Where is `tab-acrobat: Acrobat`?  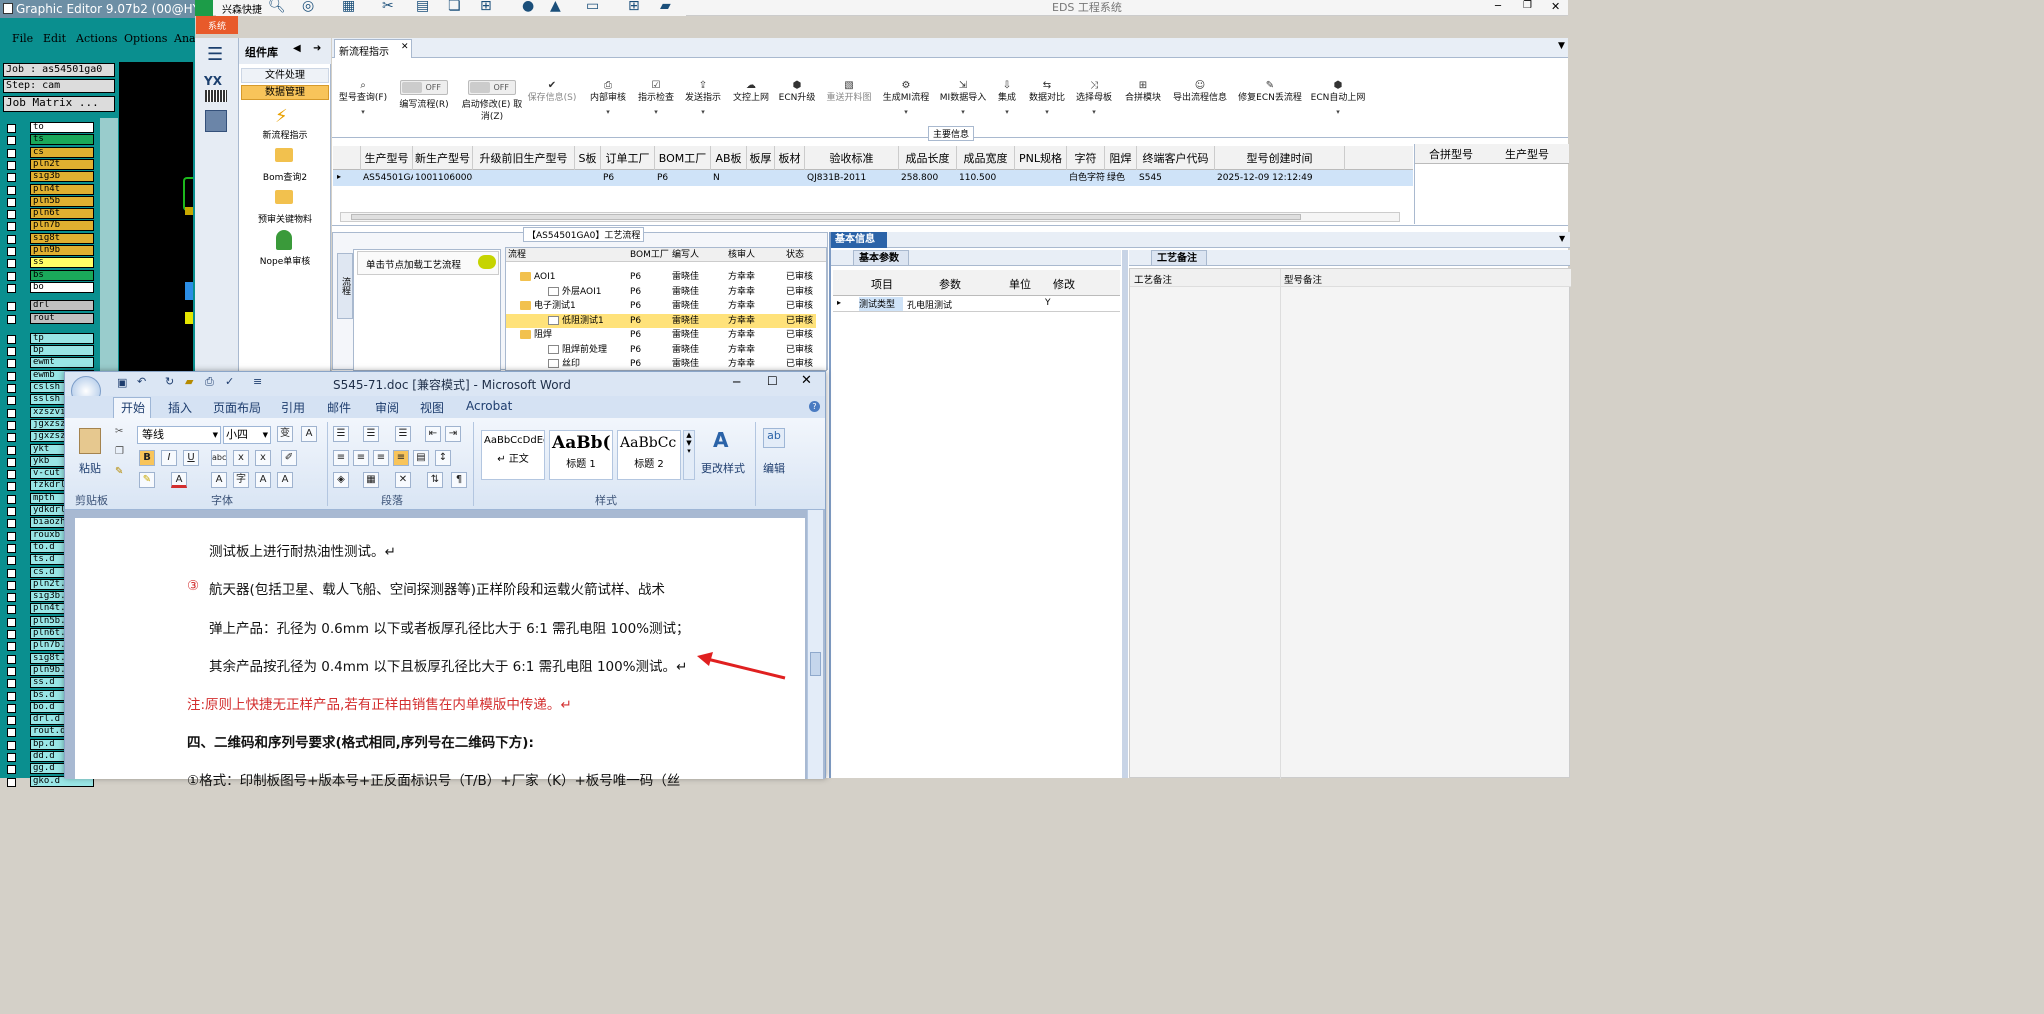 tab-acrobat: Acrobat is located at coordinates (489, 406).